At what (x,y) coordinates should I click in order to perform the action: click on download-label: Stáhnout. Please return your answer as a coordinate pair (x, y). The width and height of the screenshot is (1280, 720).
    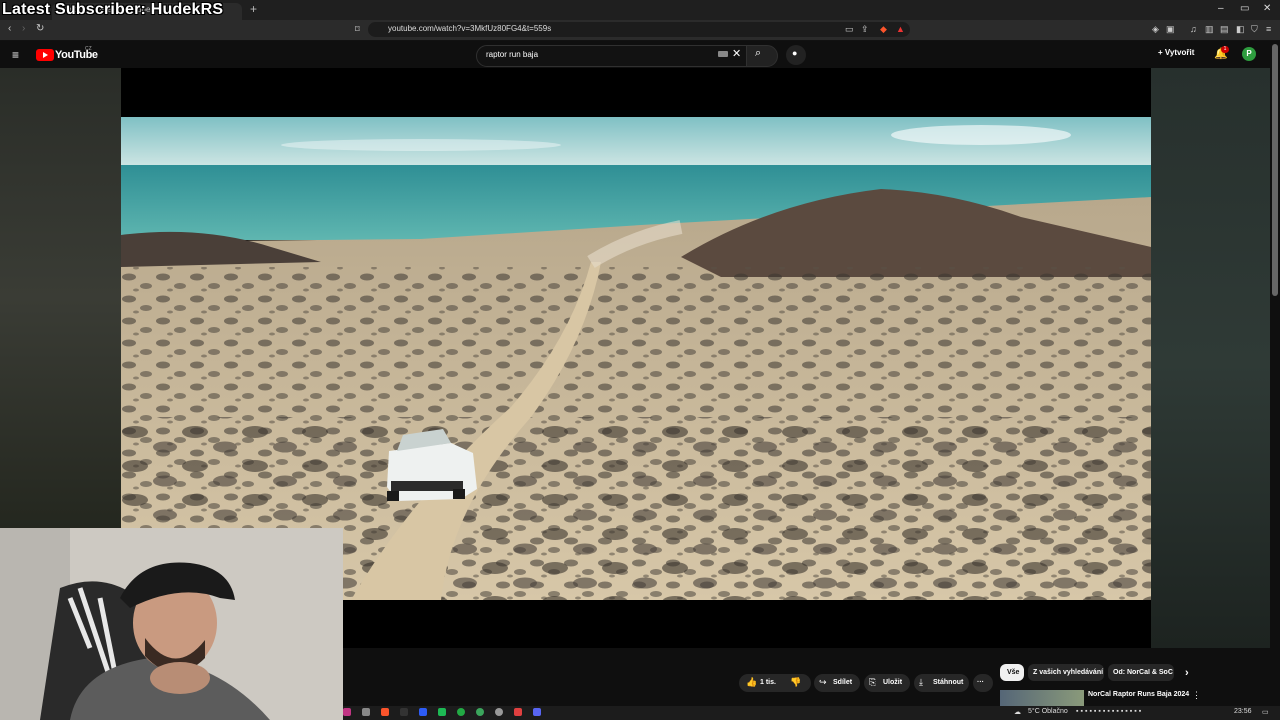
    Looking at the image, I should click on (948, 682).